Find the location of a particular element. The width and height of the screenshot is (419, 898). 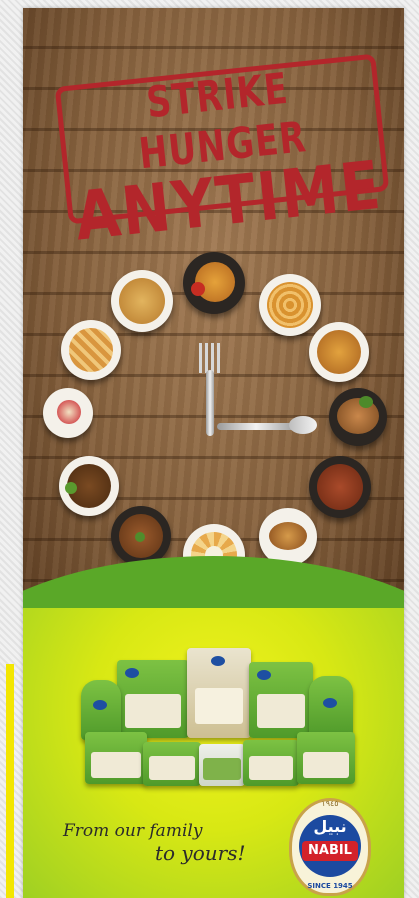

tagline: From our family to yours! is located at coordinates (173, 842).